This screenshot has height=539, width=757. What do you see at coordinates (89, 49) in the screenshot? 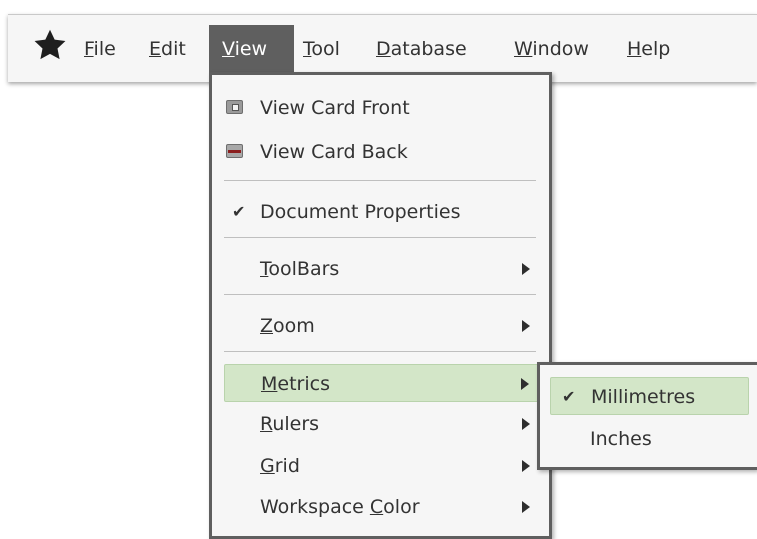
I see `menu-file-accesskey: F` at bounding box center [89, 49].